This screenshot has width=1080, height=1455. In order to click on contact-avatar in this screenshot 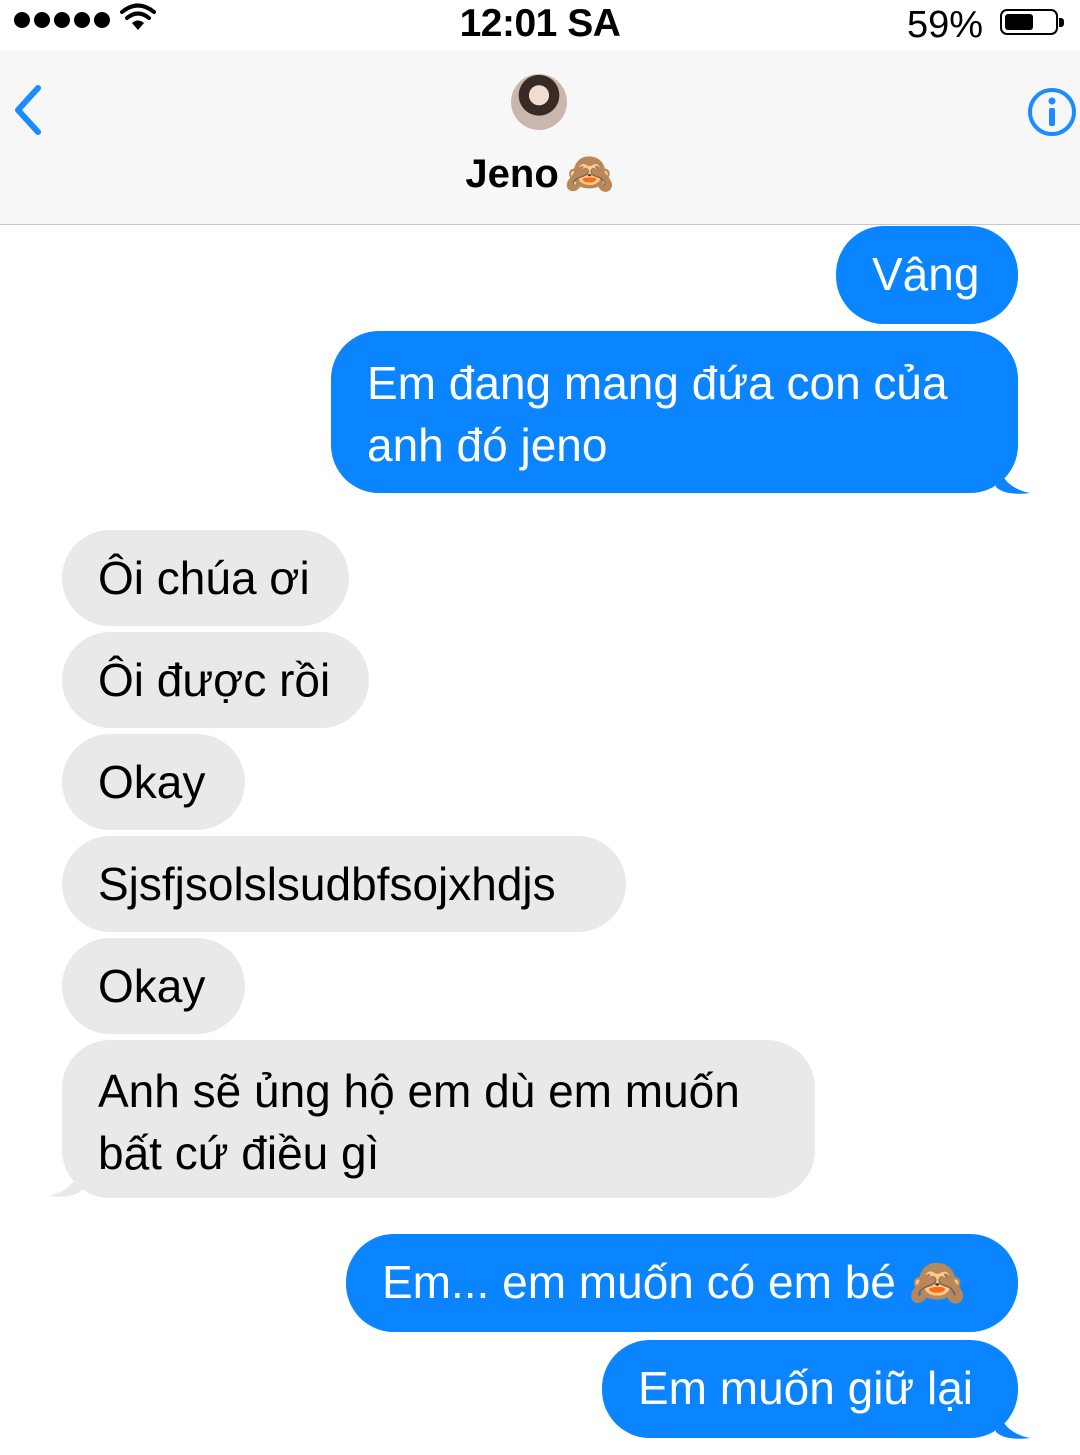, I will do `click(539, 102)`.